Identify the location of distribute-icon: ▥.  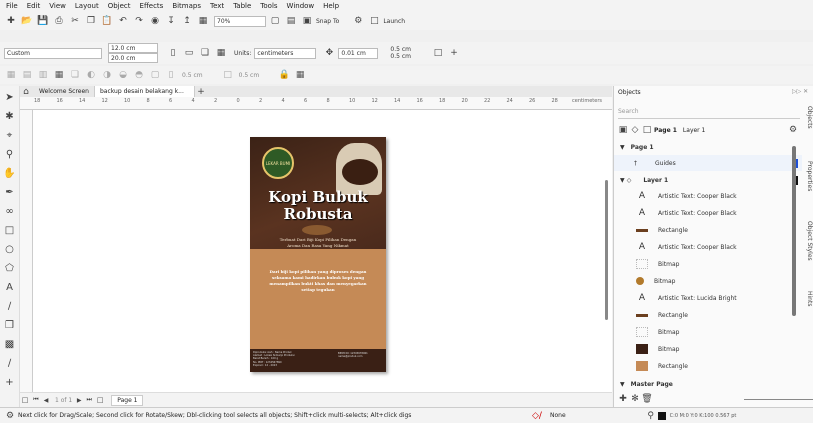
(43, 75).